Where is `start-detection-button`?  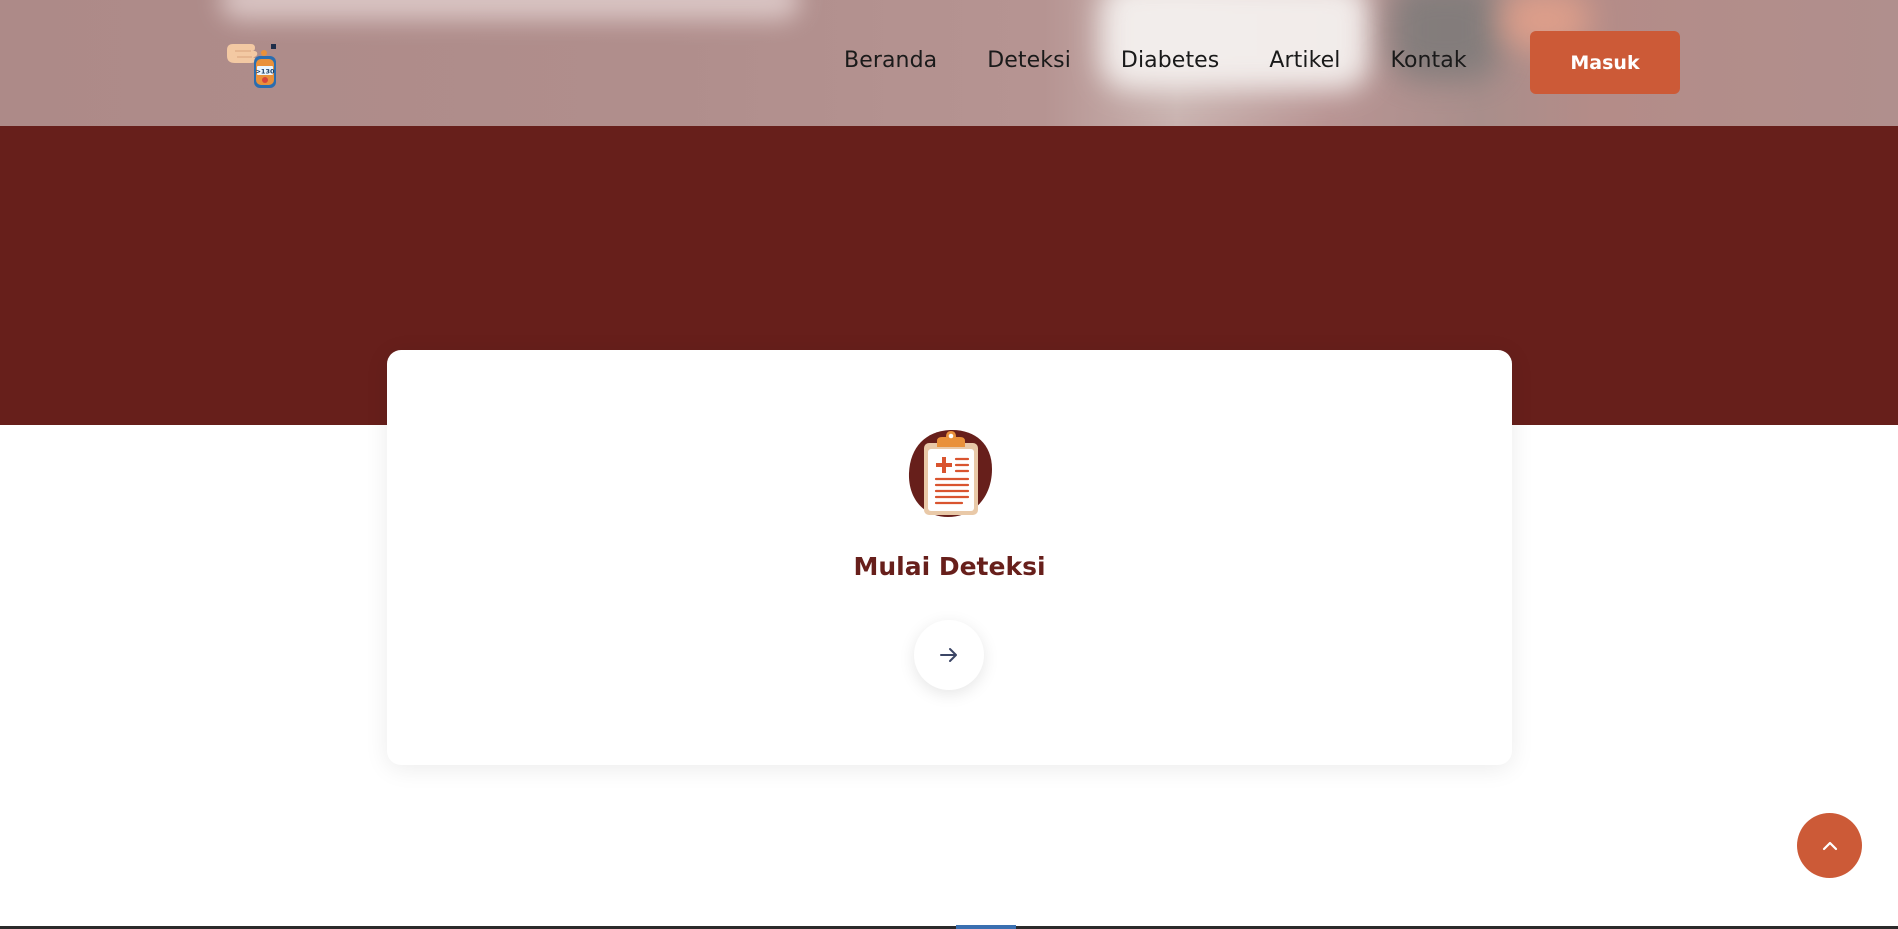
start-detection-button is located at coordinates (949, 655).